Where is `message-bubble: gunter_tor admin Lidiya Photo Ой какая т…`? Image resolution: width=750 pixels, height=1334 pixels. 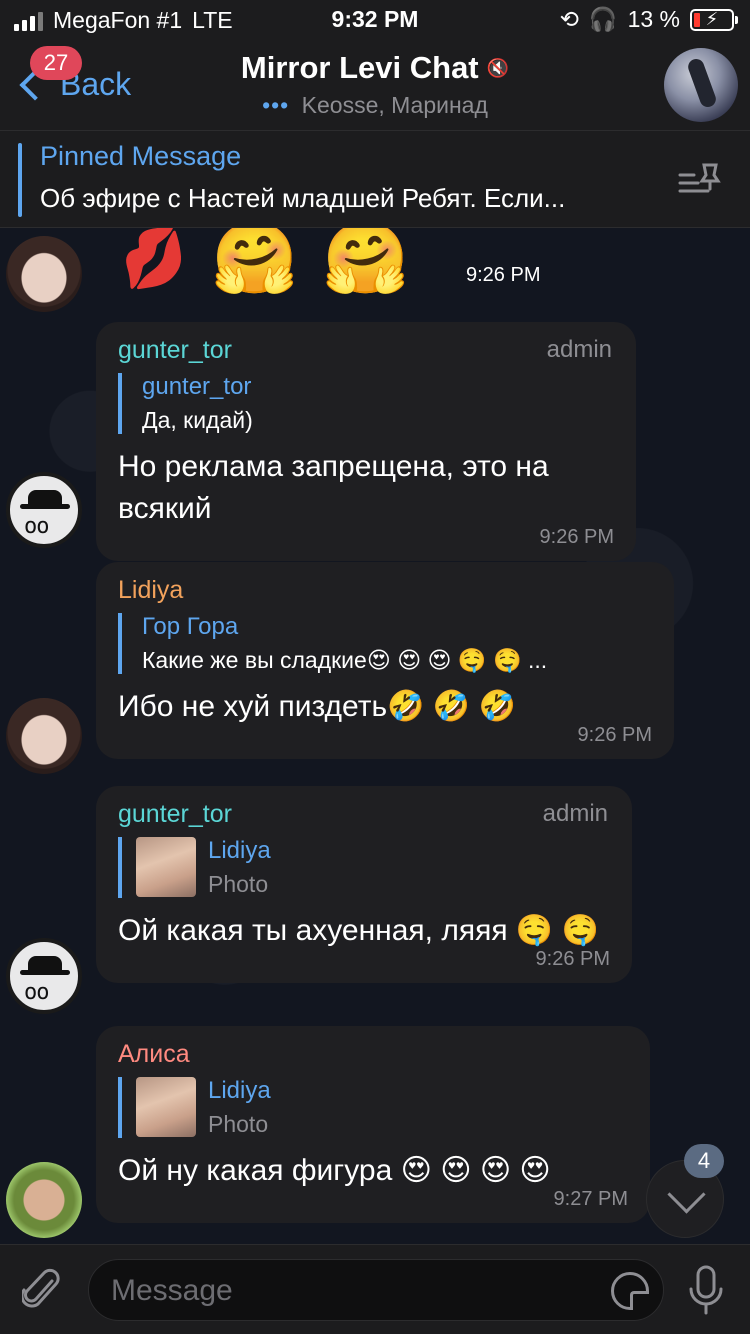
message-bubble: gunter_tor admin Lidiya Photo Ой какая т… is located at coordinates (364, 884).